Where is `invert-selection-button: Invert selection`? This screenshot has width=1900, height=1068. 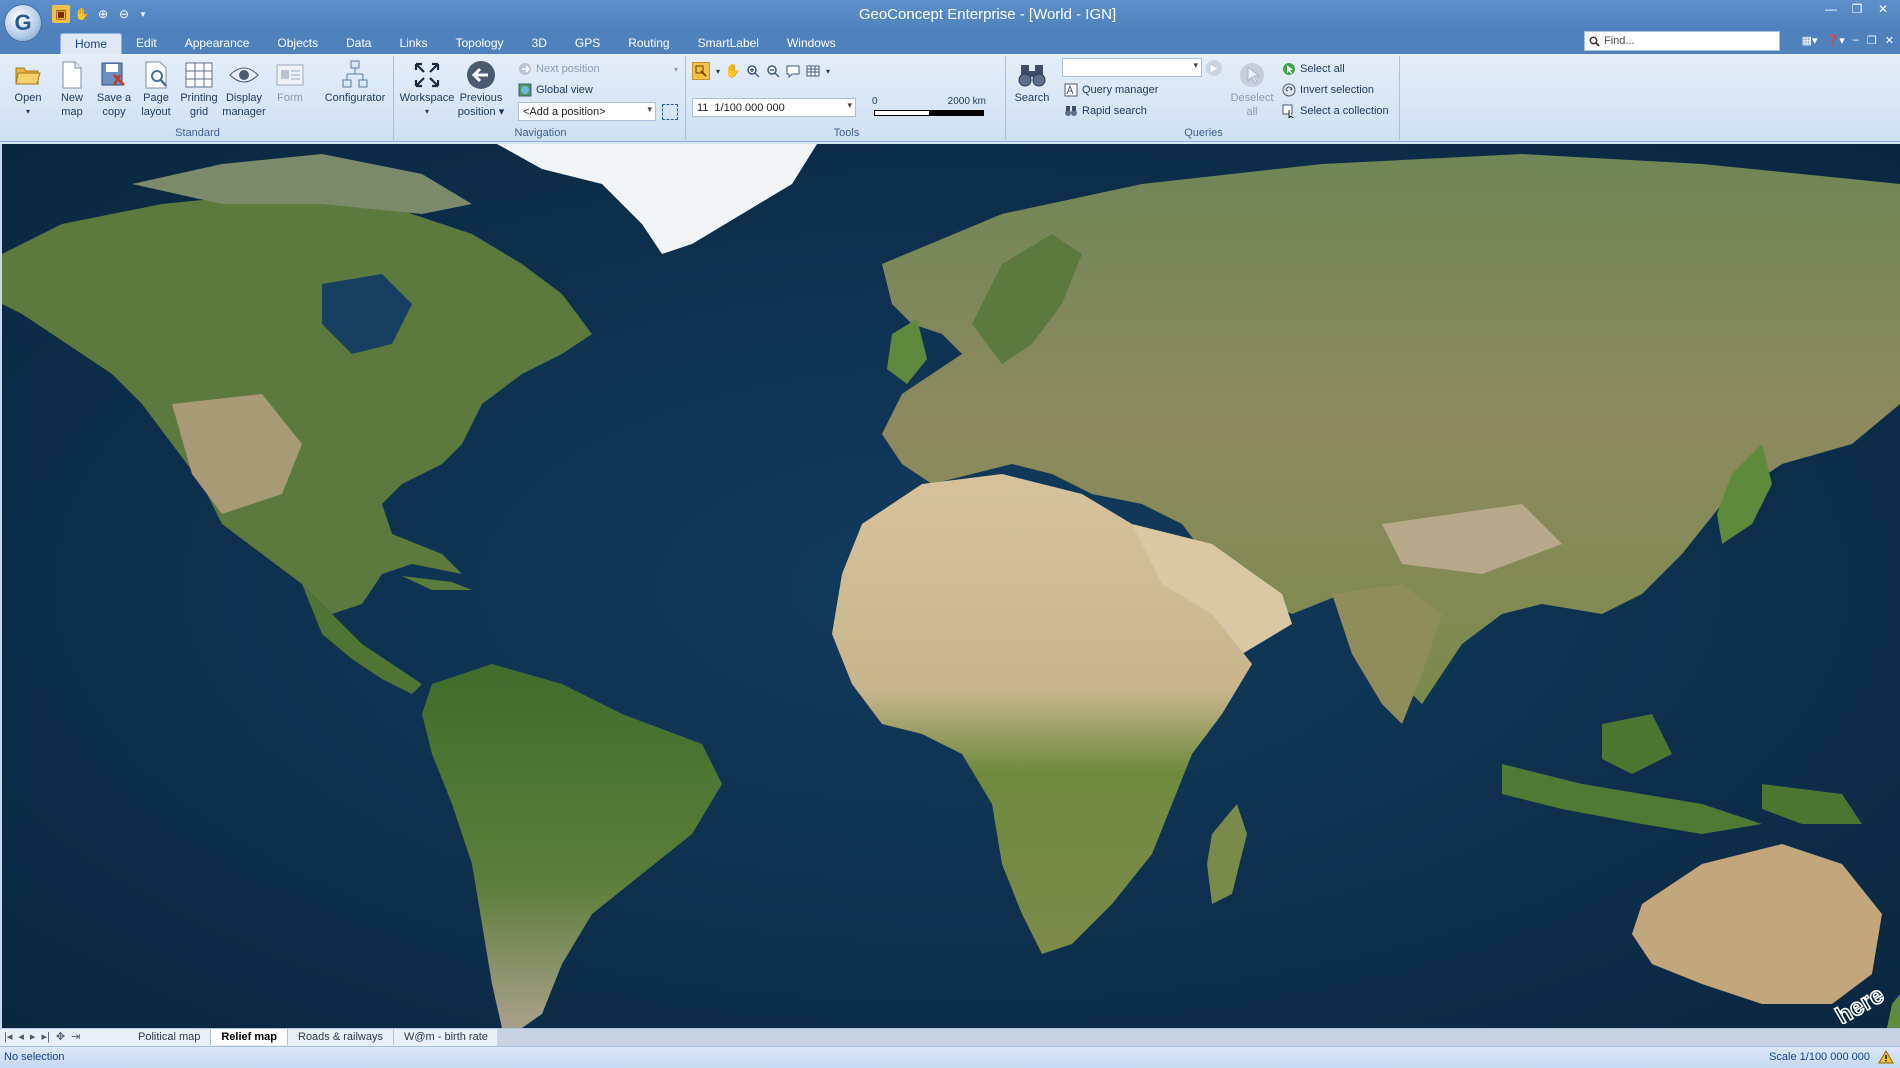 invert-selection-button: Invert selection is located at coordinates (1328, 90).